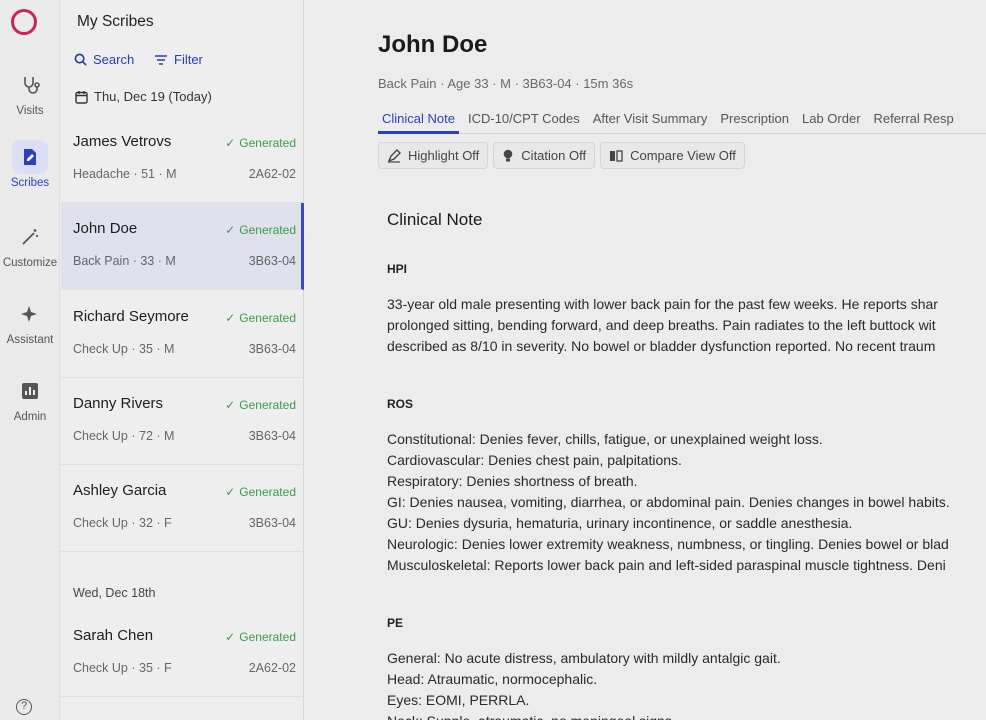 The height and width of the screenshot is (720, 986). What do you see at coordinates (458, 700) in the screenshot?
I see `text-line: Eyes: EOMI, PERRLA.` at bounding box center [458, 700].